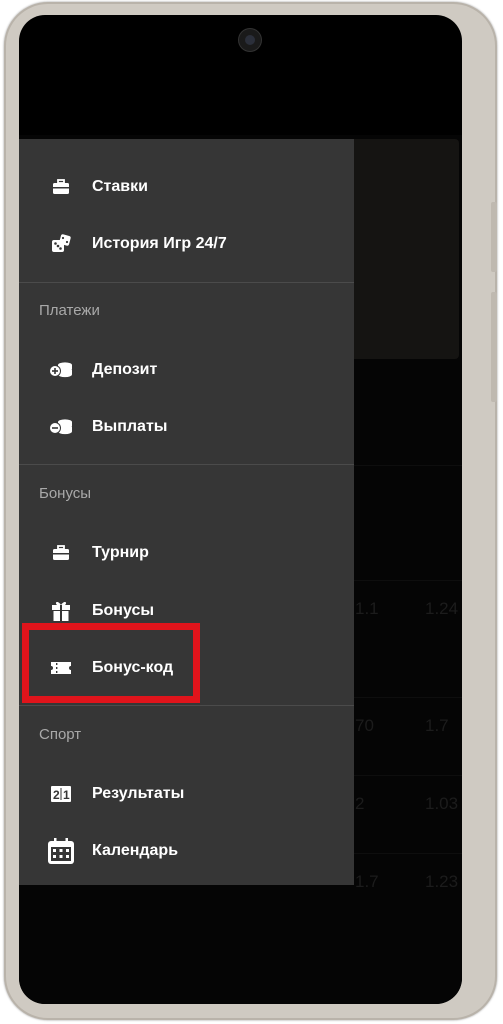 The image size is (503, 1024). I want to click on front-camera, so click(250, 40).